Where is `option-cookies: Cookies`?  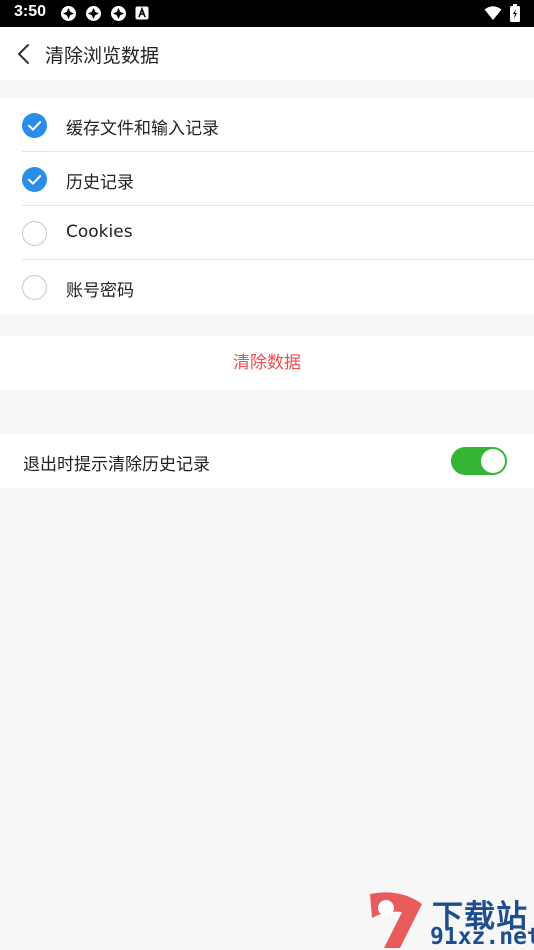 option-cookies: Cookies is located at coordinates (267, 233).